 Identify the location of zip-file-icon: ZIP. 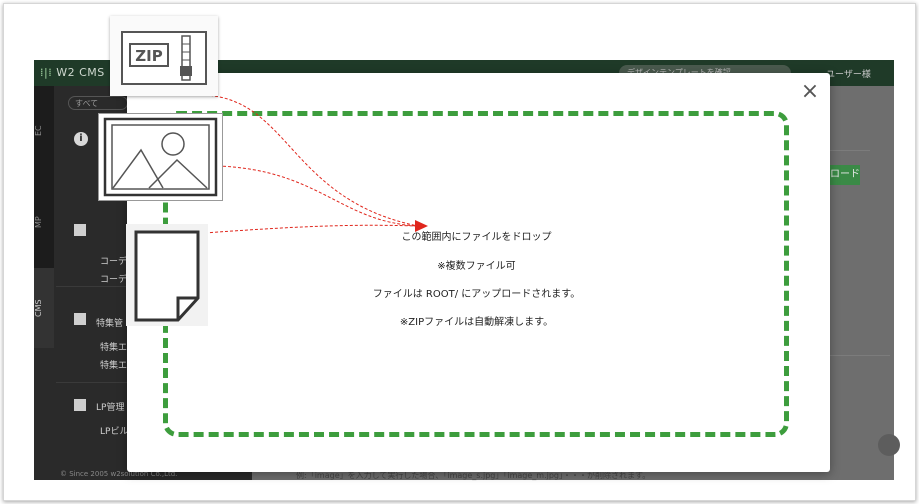
(164, 56).